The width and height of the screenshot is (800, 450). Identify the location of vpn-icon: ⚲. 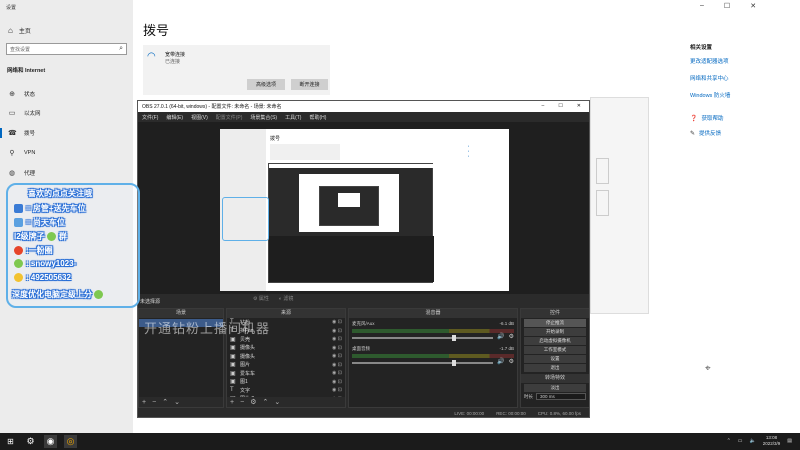
(12, 153).